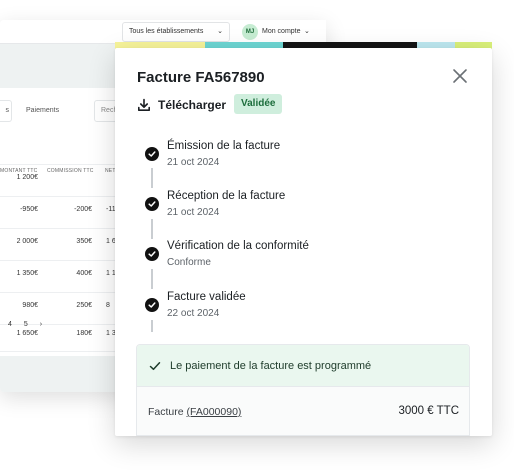 The image size is (514, 470). Describe the element at coordinates (41, 324) in the screenshot. I see `next-page-link: ›` at that location.